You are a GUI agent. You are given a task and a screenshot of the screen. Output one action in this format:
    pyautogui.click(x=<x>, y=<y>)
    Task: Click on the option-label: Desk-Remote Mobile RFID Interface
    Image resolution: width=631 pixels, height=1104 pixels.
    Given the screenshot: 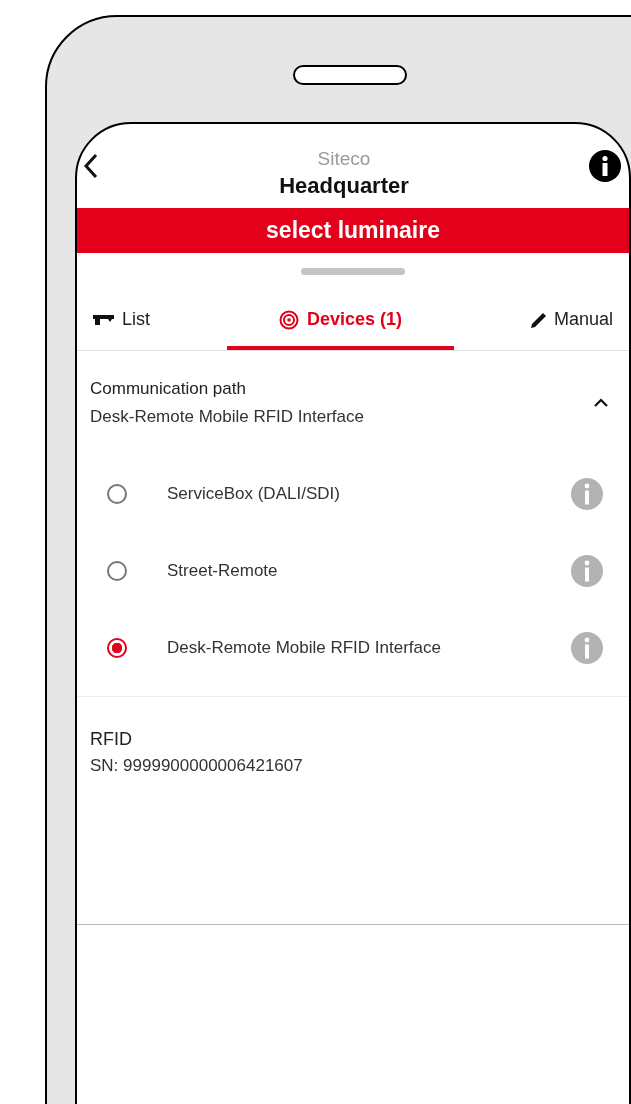 What is the action you would take?
    pyautogui.click(x=369, y=647)
    